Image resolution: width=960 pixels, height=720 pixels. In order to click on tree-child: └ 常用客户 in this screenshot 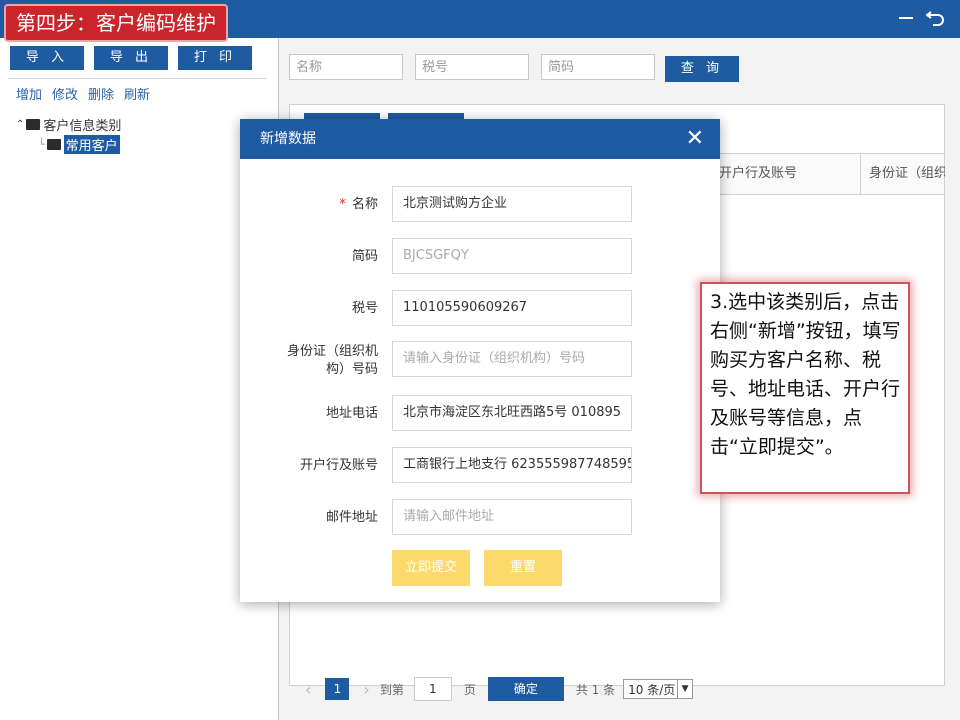, I will do `click(68, 144)`.